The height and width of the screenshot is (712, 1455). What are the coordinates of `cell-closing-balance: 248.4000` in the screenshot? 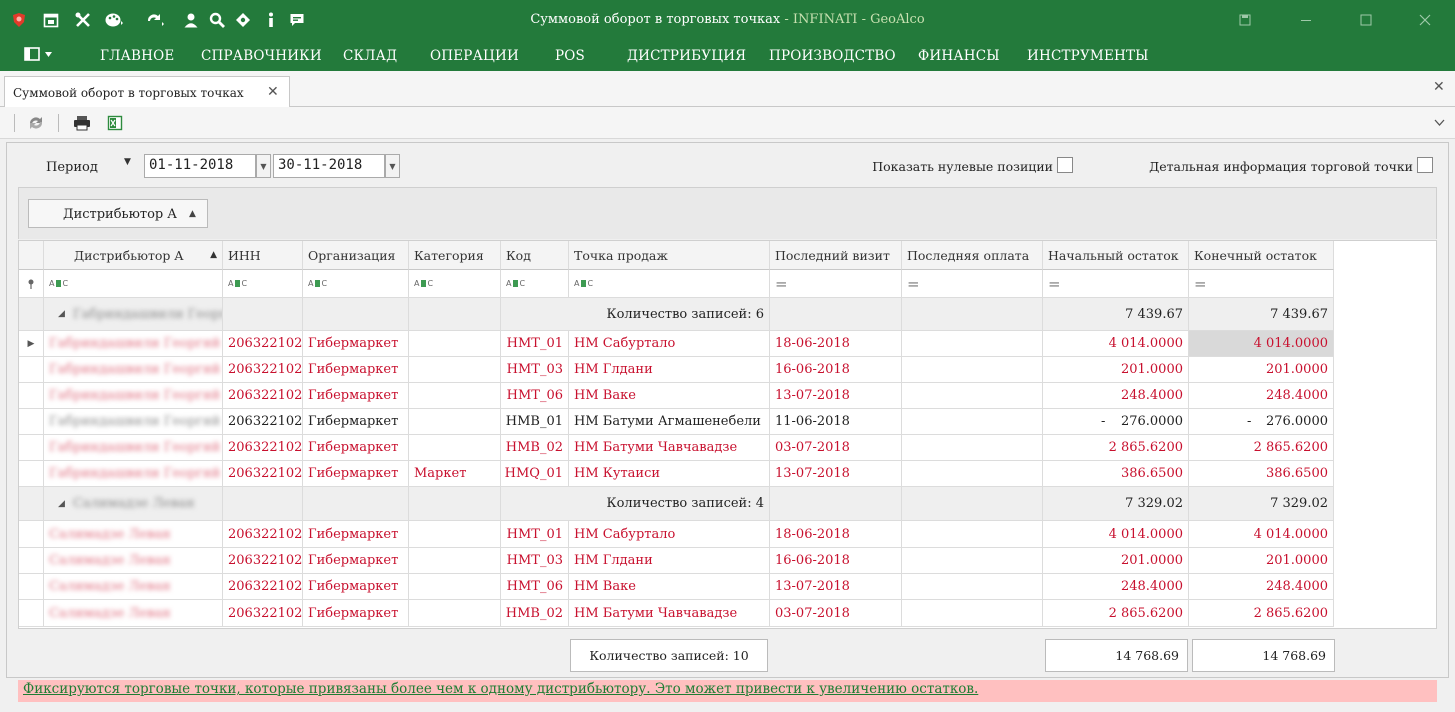 It's located at (1261, 396).